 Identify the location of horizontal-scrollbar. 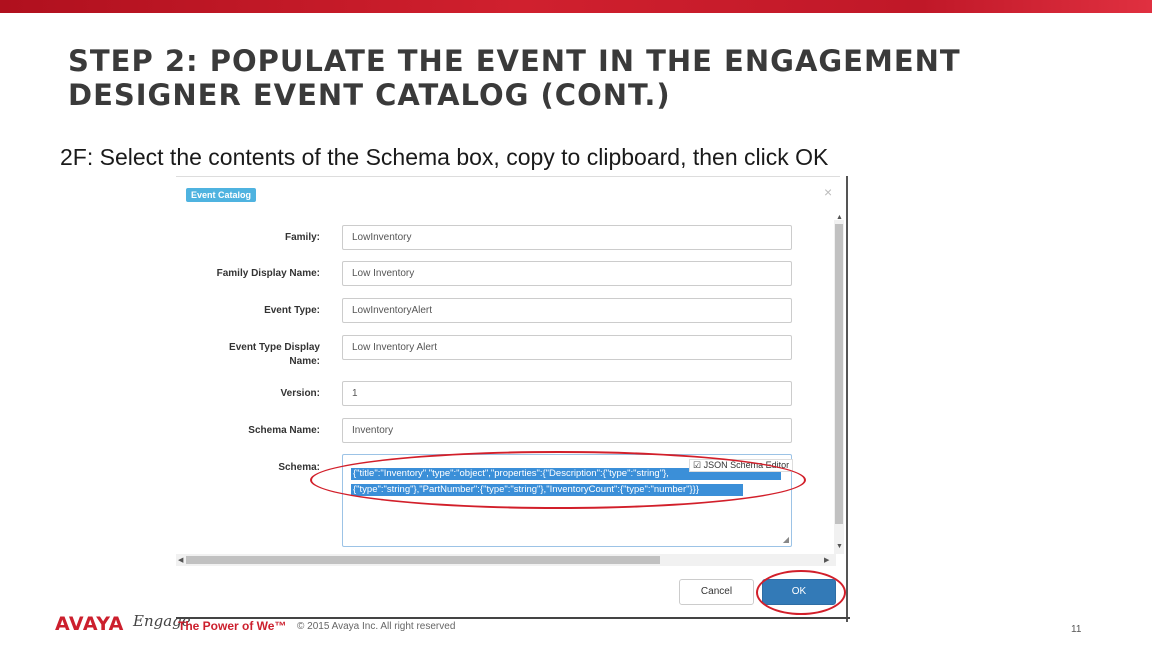
(506, 560).